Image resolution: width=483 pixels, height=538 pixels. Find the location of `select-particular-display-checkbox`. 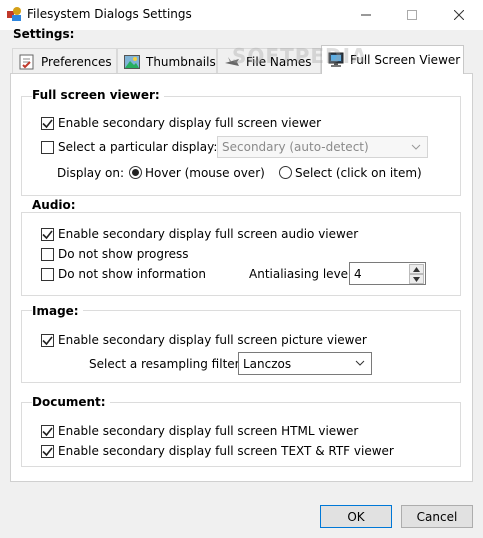

select-particular-display-checkbox is located at coordinates (47, 147).